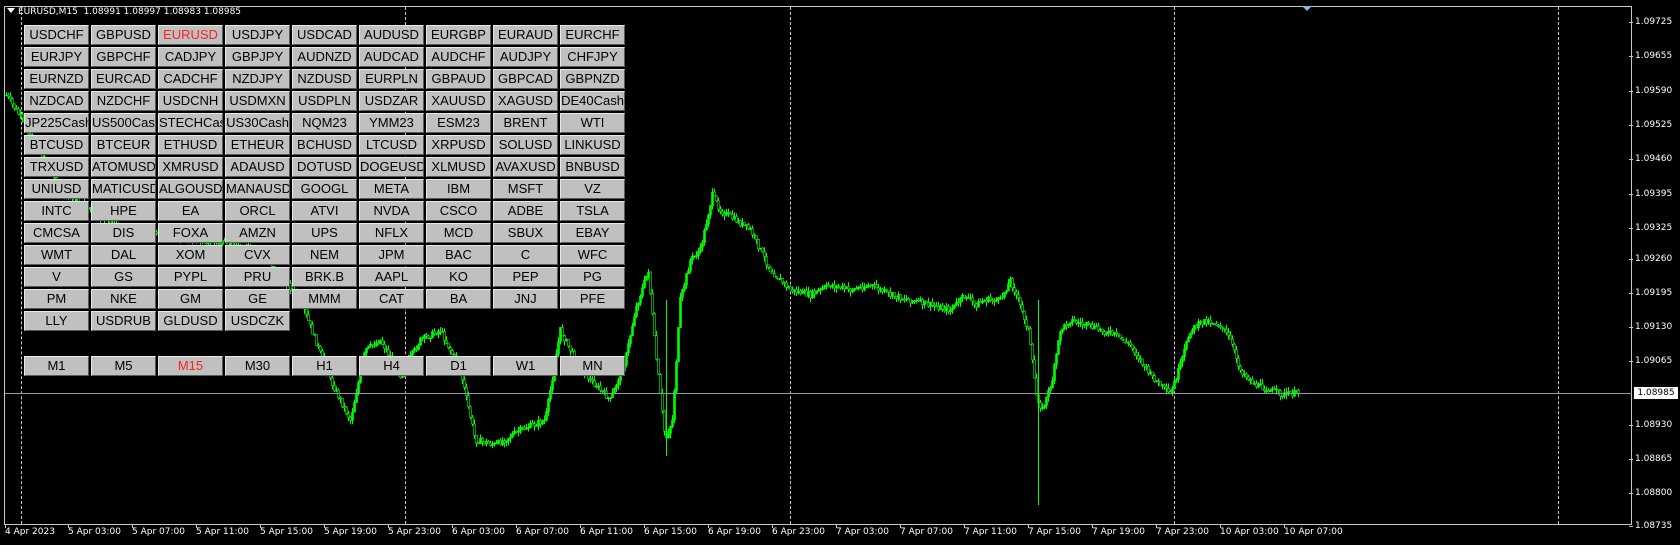 This screenshot has width=1680, height=545. Describe the element at coordinates (391, 277) in the screenshot. I see `symbol-button-aapl: AAPL` at that location.